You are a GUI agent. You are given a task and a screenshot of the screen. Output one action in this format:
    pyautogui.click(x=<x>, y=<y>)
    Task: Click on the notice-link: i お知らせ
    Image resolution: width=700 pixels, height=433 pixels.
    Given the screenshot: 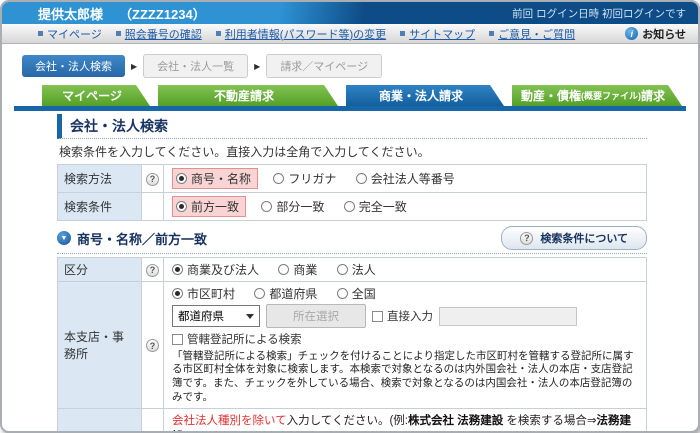 What is the action you would take?
    pyautogui.click(x=655, y=34)
    